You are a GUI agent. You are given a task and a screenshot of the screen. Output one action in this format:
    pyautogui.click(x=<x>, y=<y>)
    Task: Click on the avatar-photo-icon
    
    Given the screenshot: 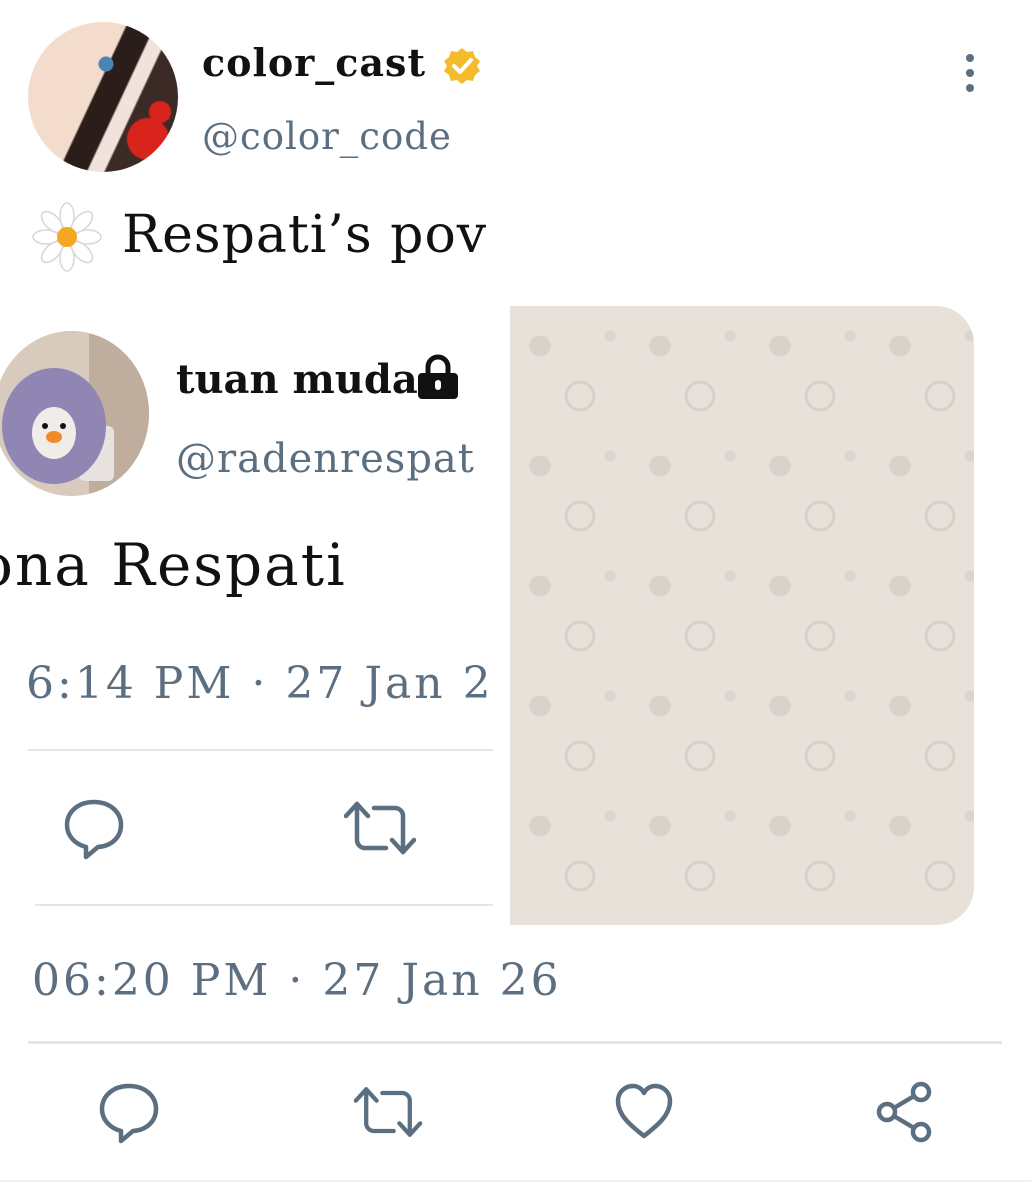 What is the action you would take?
    pyautogui.click(x=74, y=413)
    